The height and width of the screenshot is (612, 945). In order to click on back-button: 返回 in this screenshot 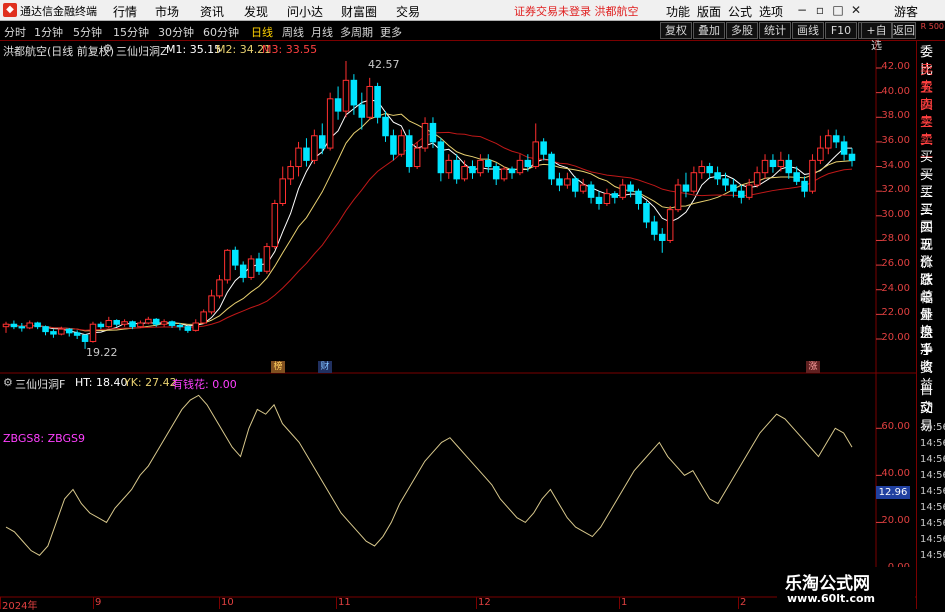, I will do `click(904, 30)`.